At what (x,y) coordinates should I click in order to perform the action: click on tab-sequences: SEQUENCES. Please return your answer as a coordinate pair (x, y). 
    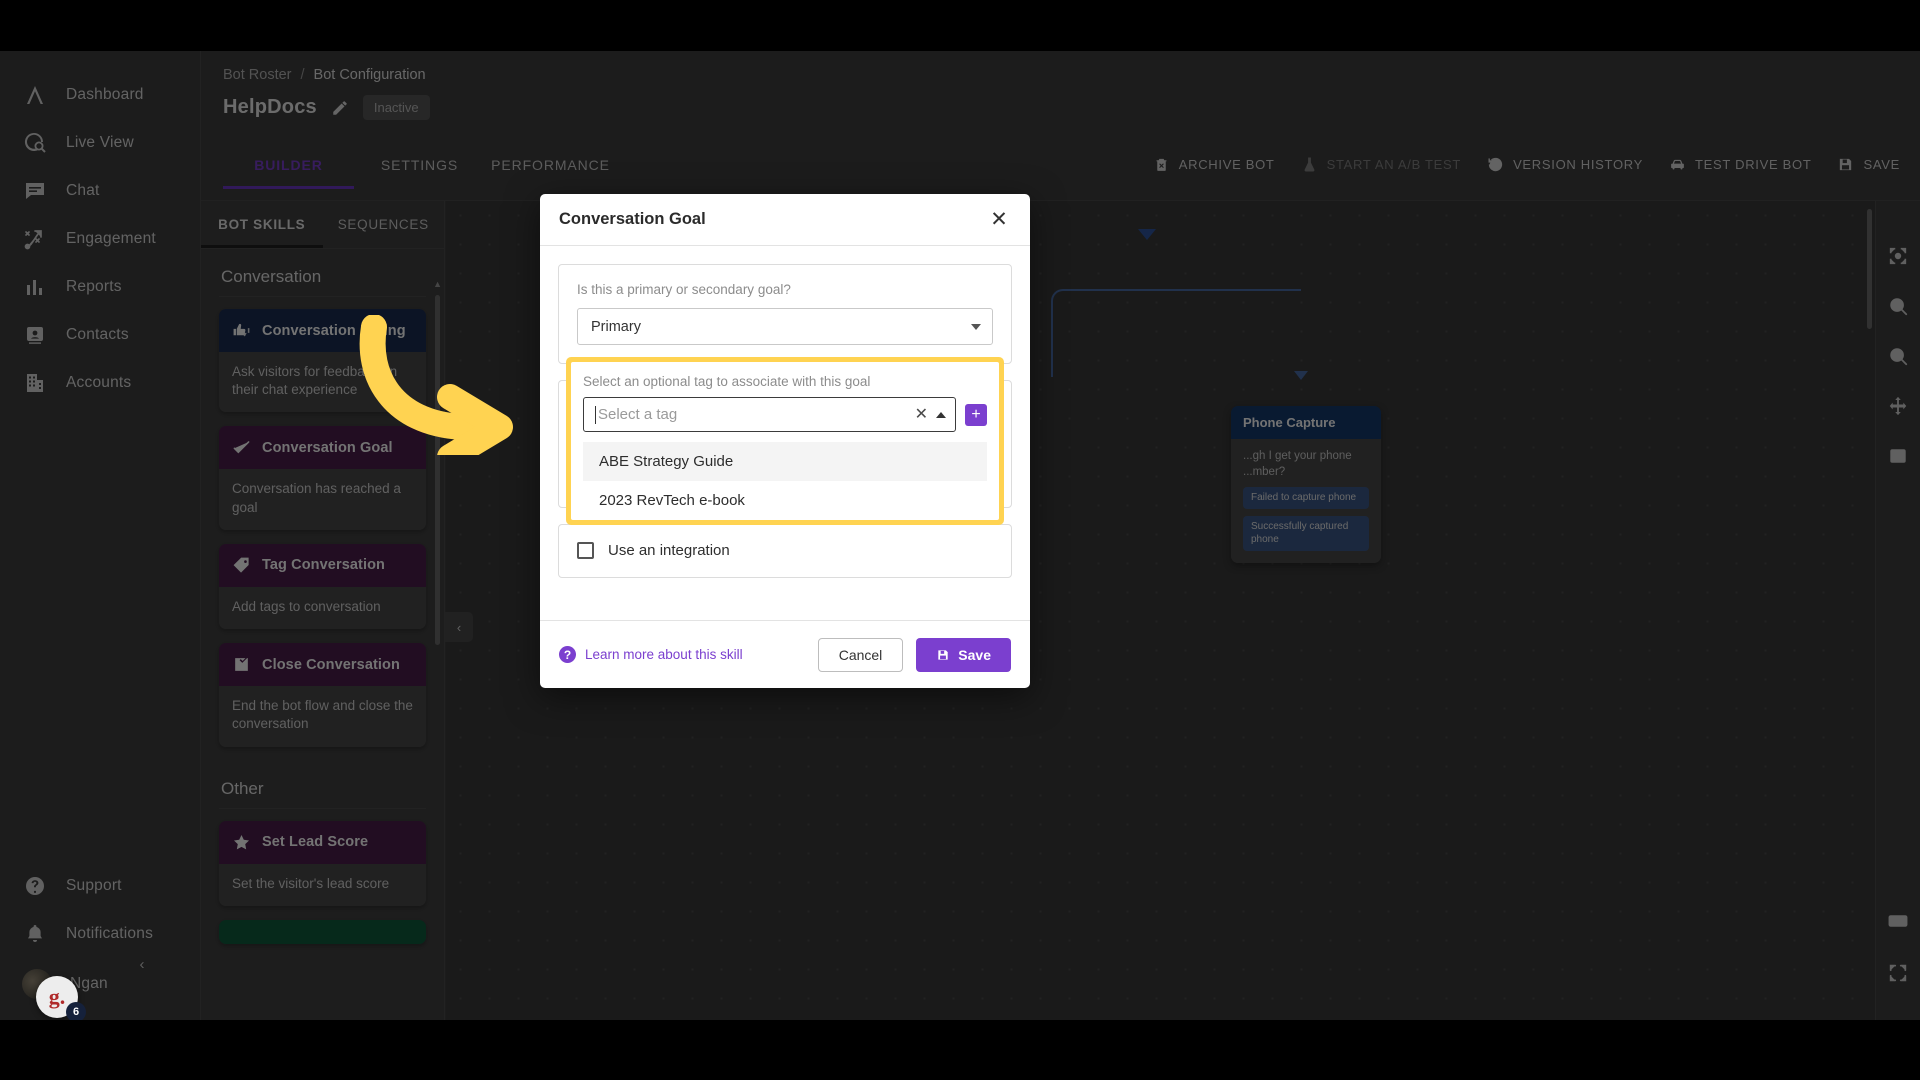
    Looking at the image, I should click on (384, 224).